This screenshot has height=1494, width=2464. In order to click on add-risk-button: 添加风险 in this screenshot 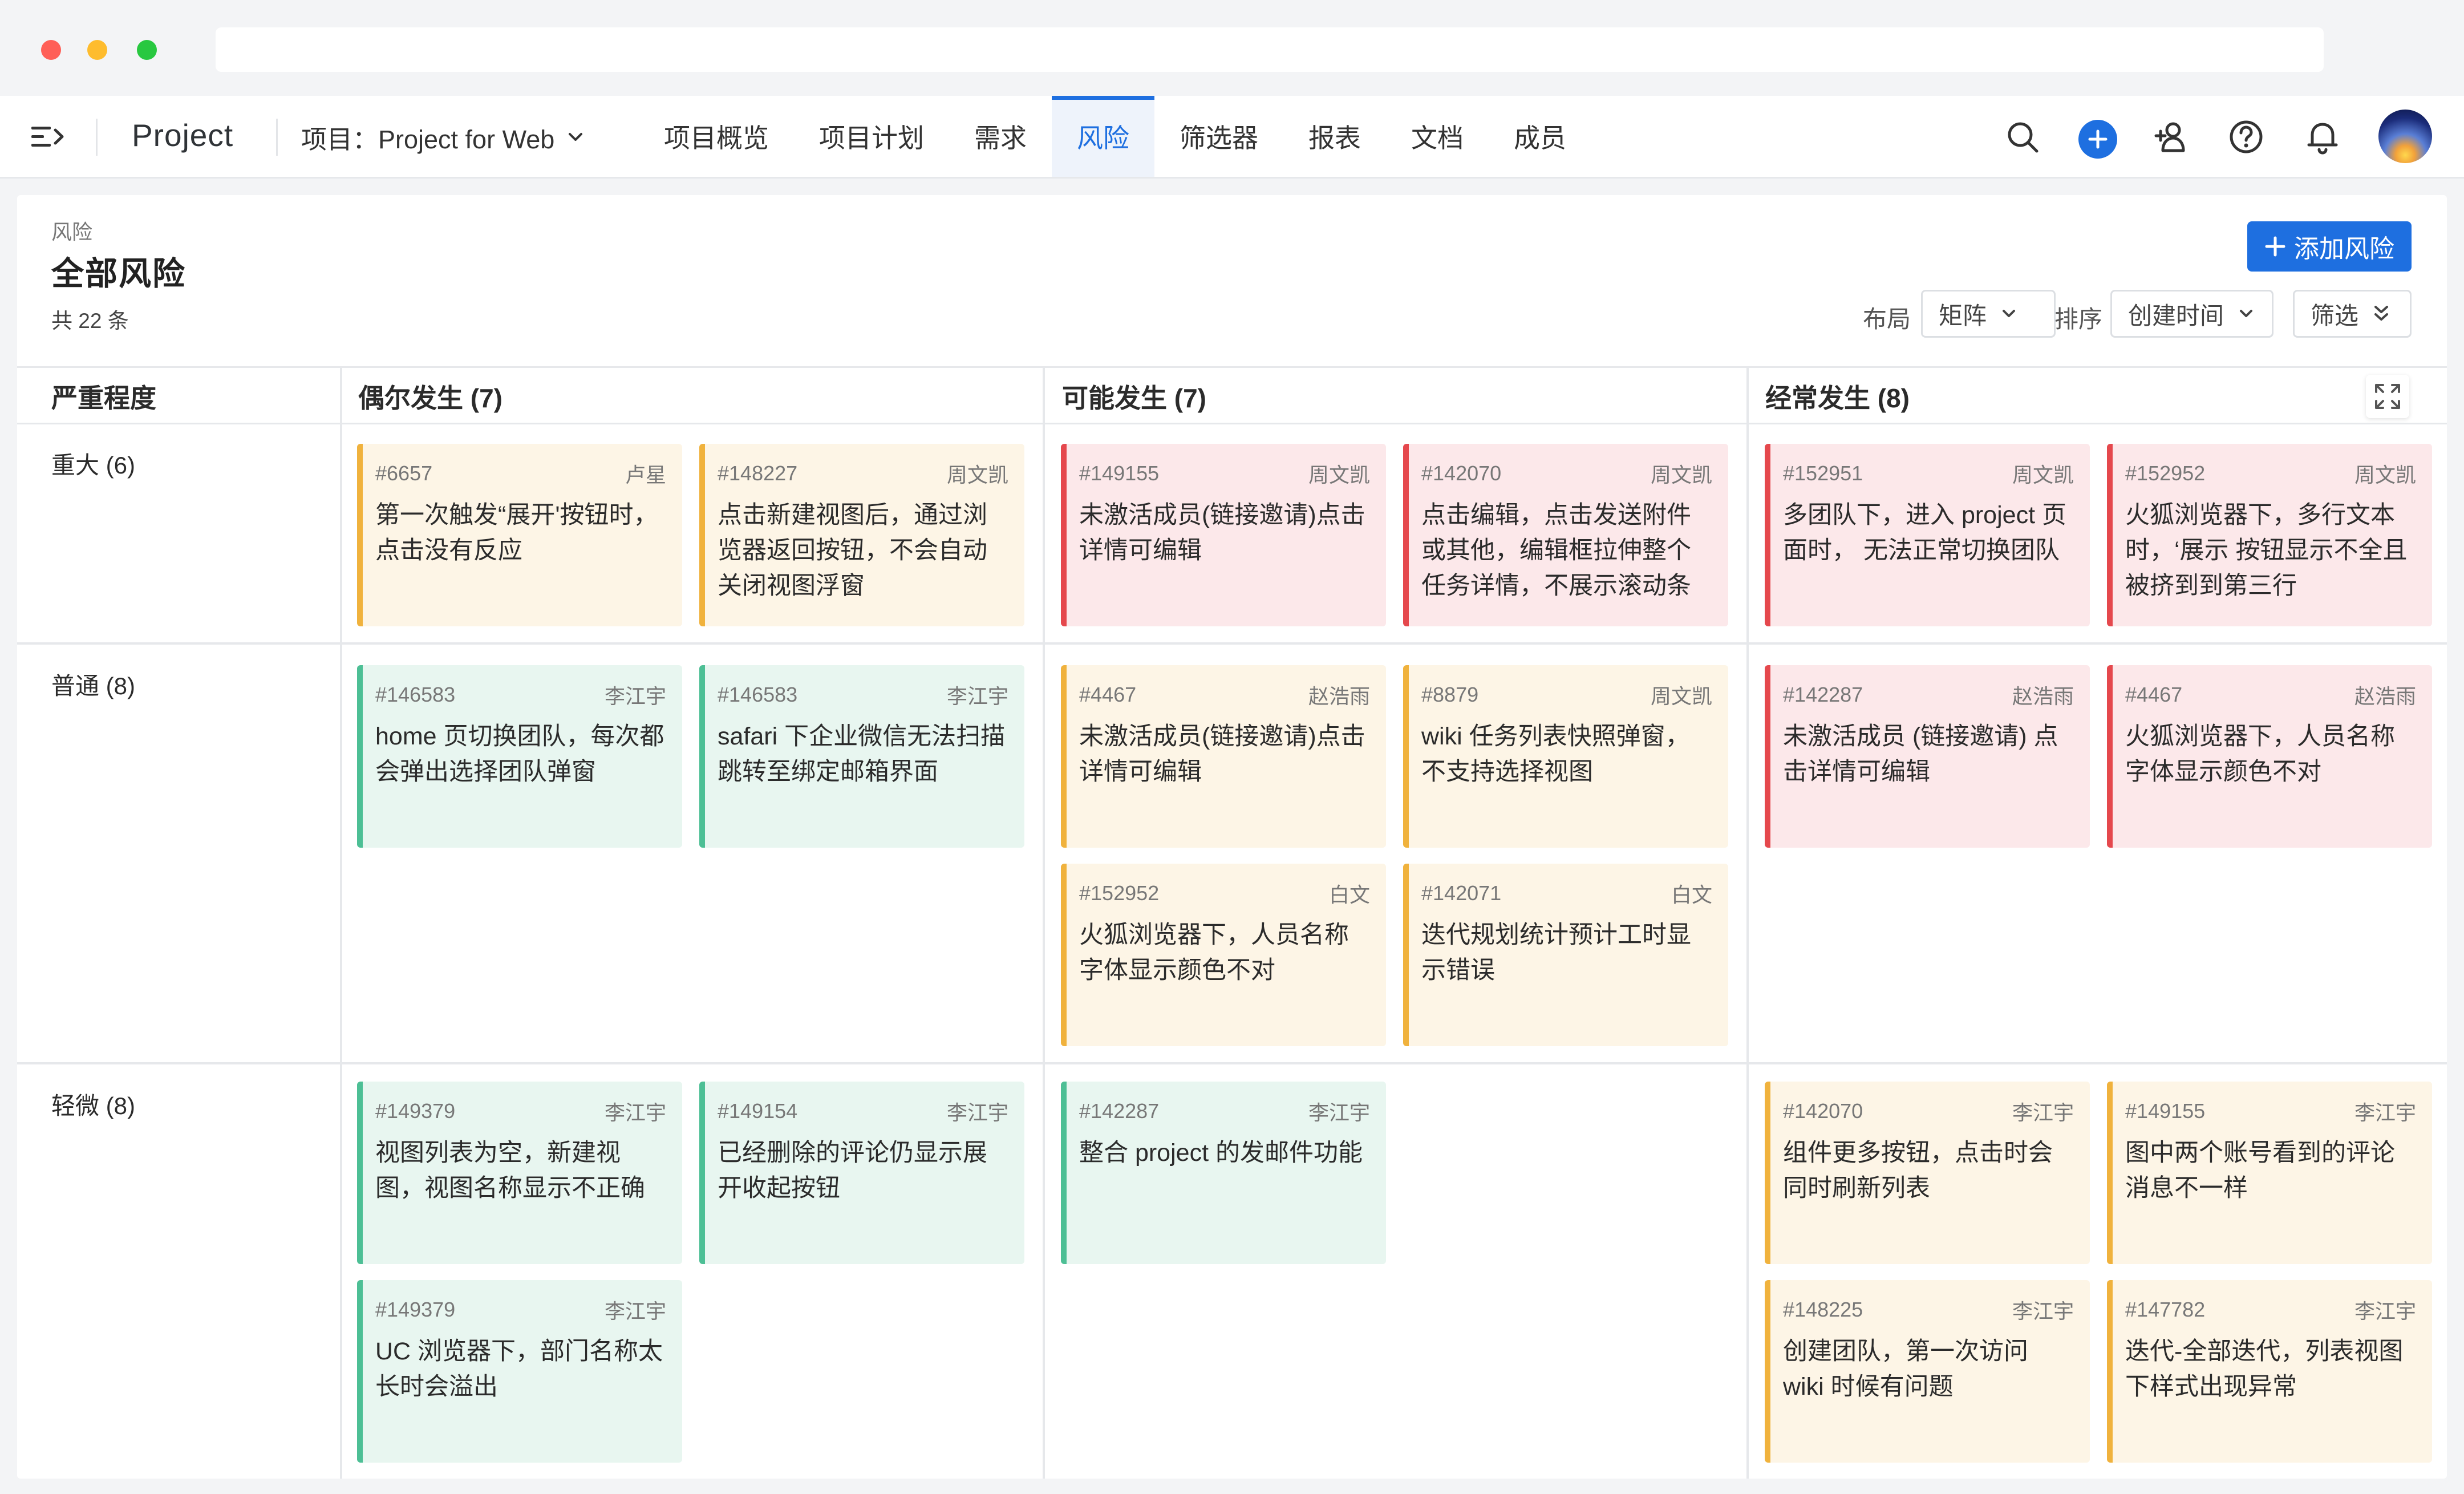, I will do `click(2330, 246)`.